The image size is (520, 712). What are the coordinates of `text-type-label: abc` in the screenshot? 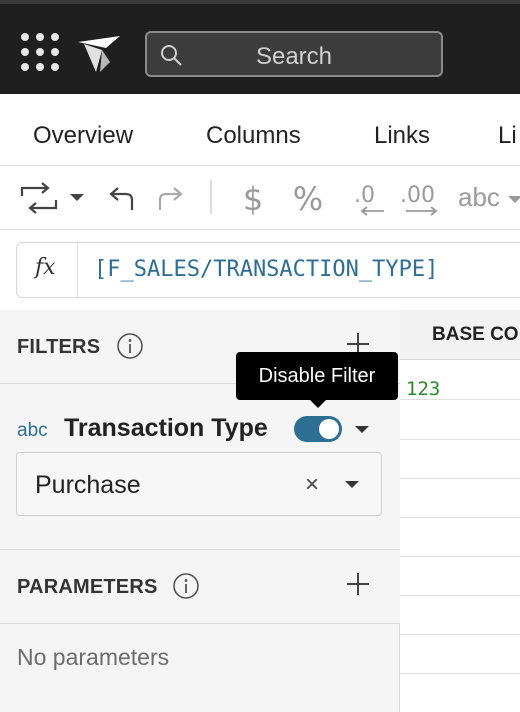 It's located at (32, 430).